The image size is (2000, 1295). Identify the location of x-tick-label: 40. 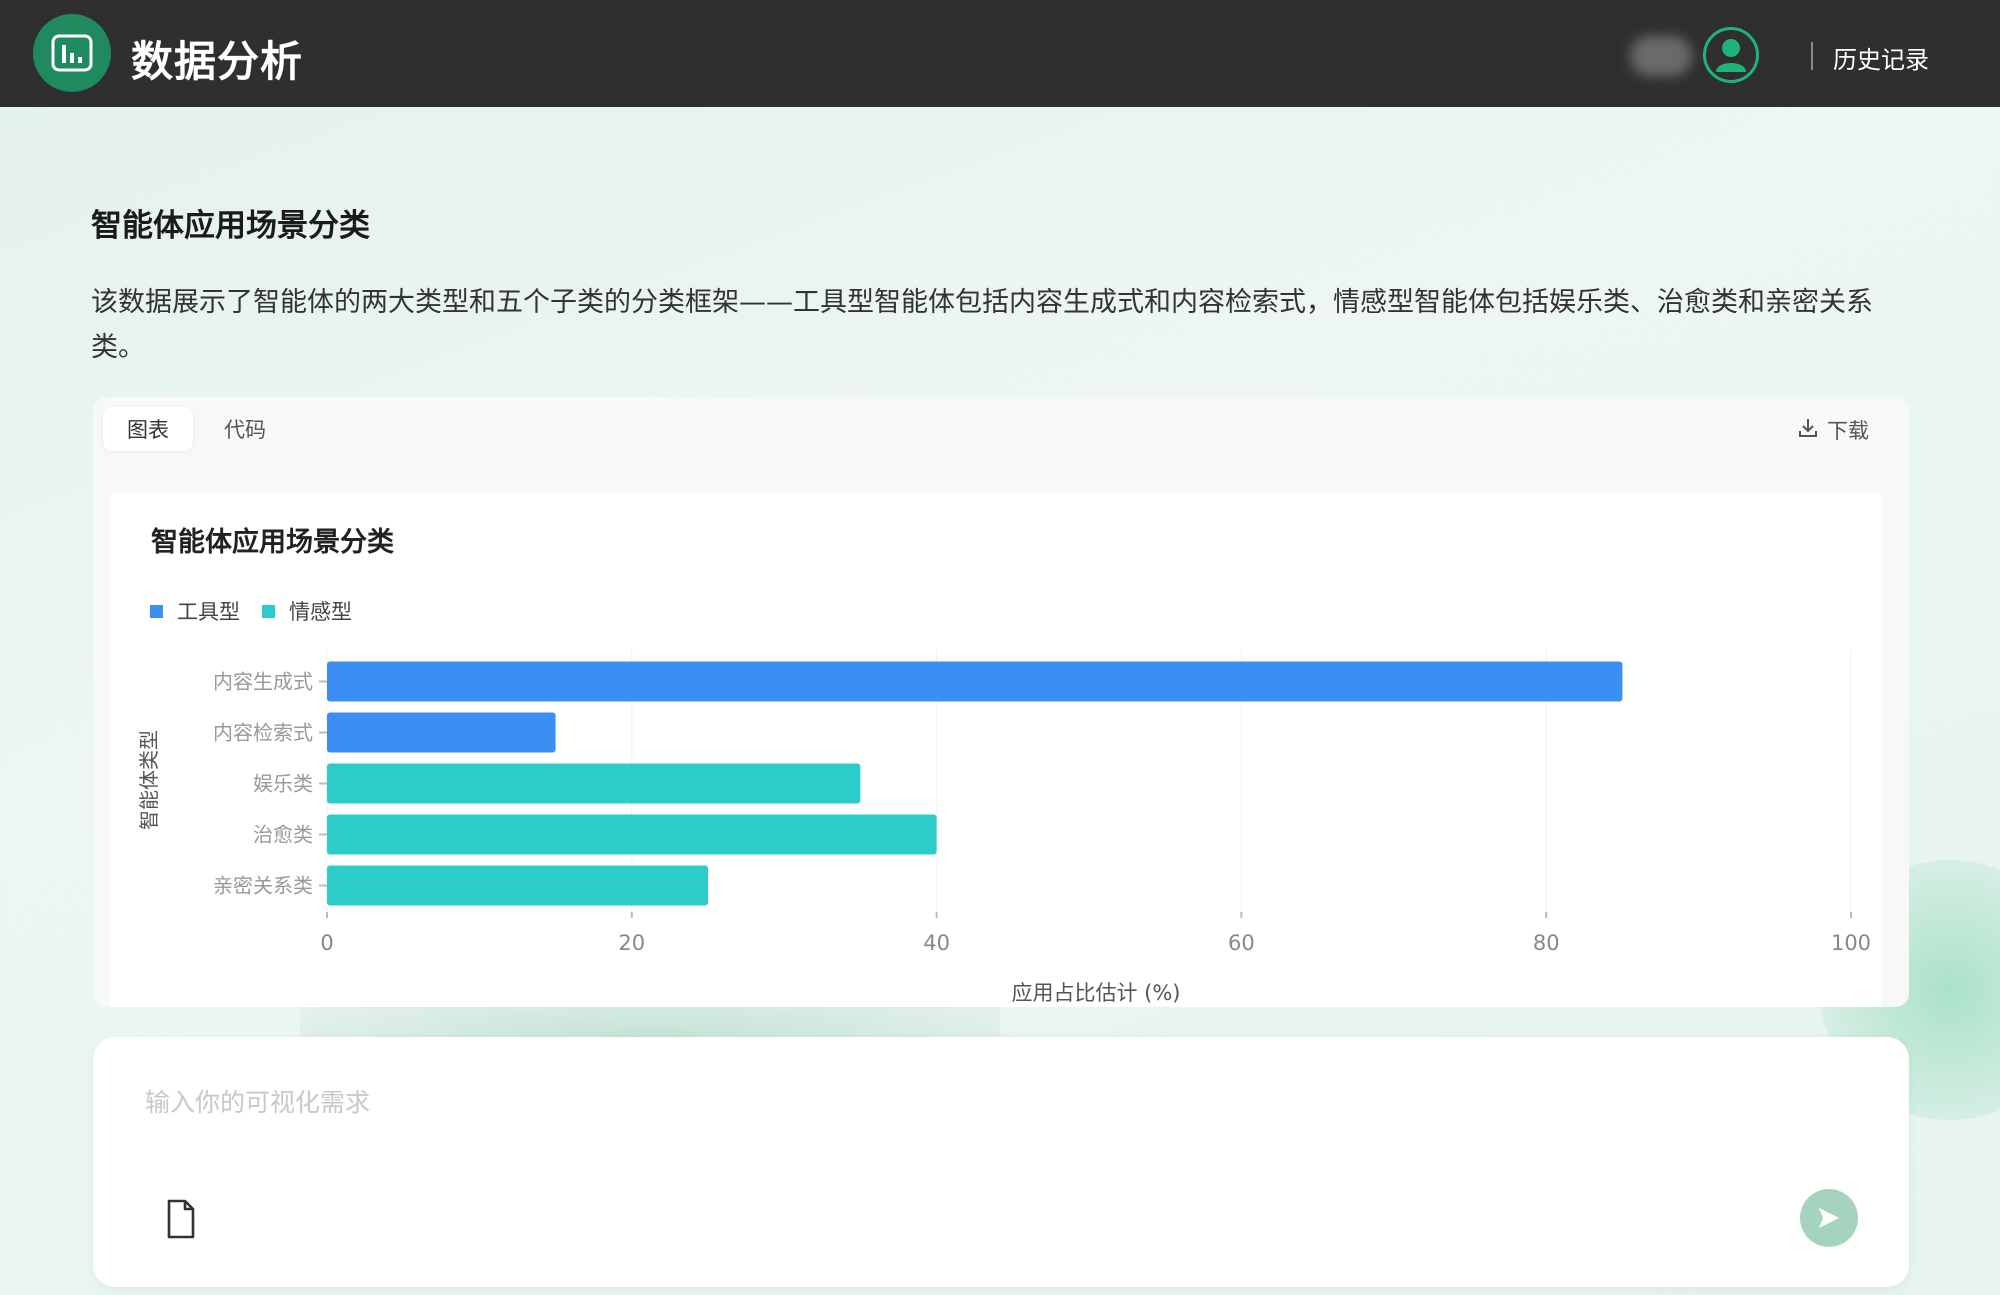
(936, 943).